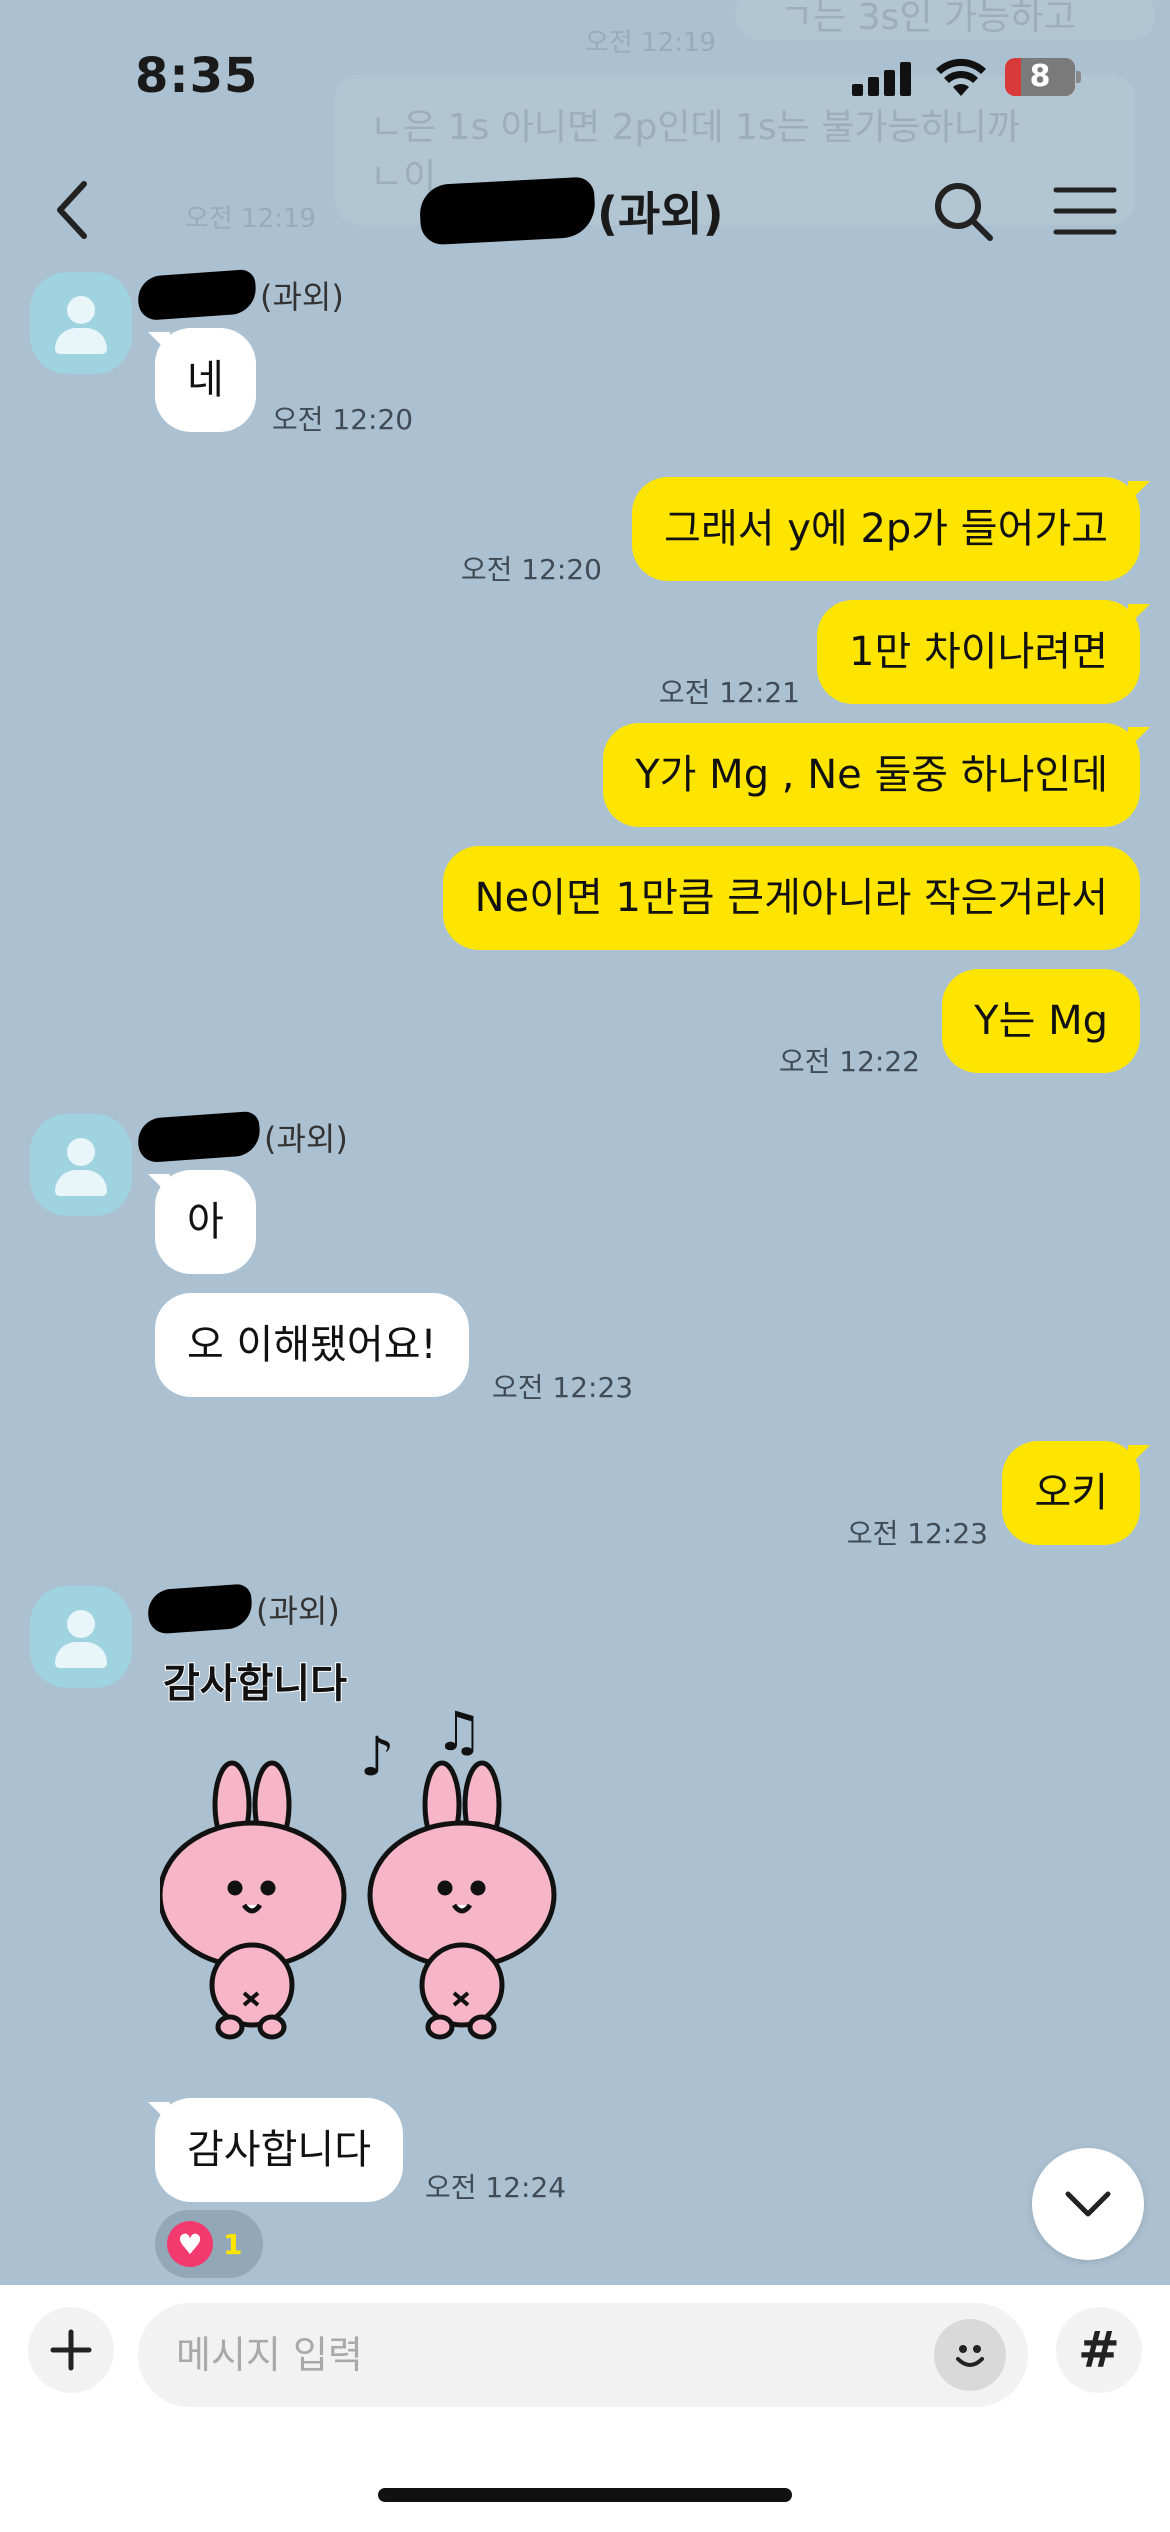  What do you see at coordinates (583, 2355) in the screenshot?
I see `message-input` at bounding box center [583, 2355].